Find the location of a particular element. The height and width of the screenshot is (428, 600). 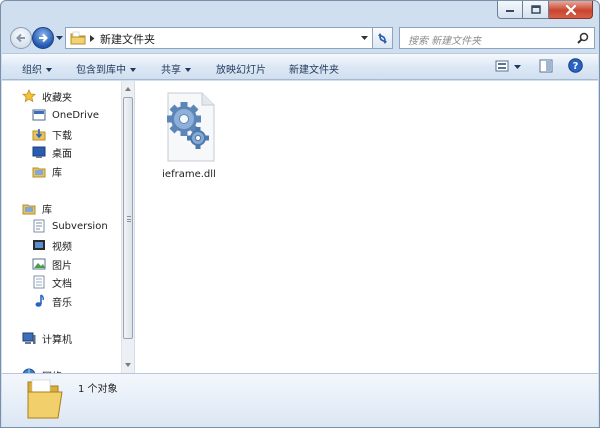

grip-icon is located at coordinates (129, 219).